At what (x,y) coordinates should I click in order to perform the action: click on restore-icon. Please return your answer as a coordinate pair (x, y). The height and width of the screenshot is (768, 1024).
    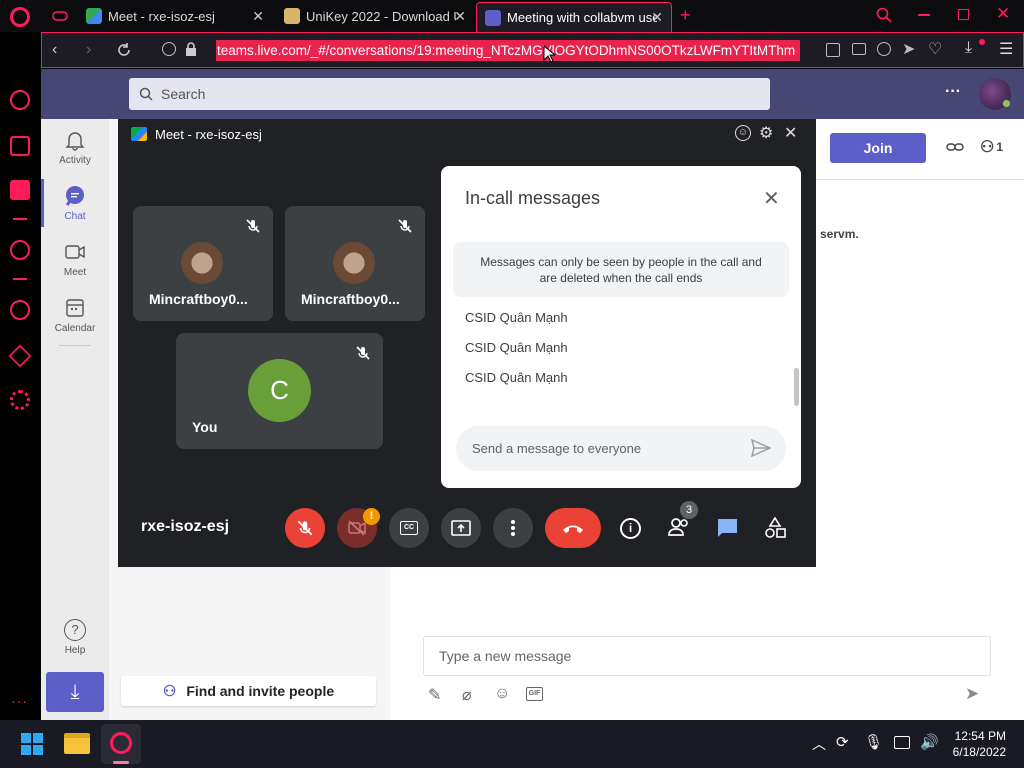
    Looking at the image, I should click on (963, 14).